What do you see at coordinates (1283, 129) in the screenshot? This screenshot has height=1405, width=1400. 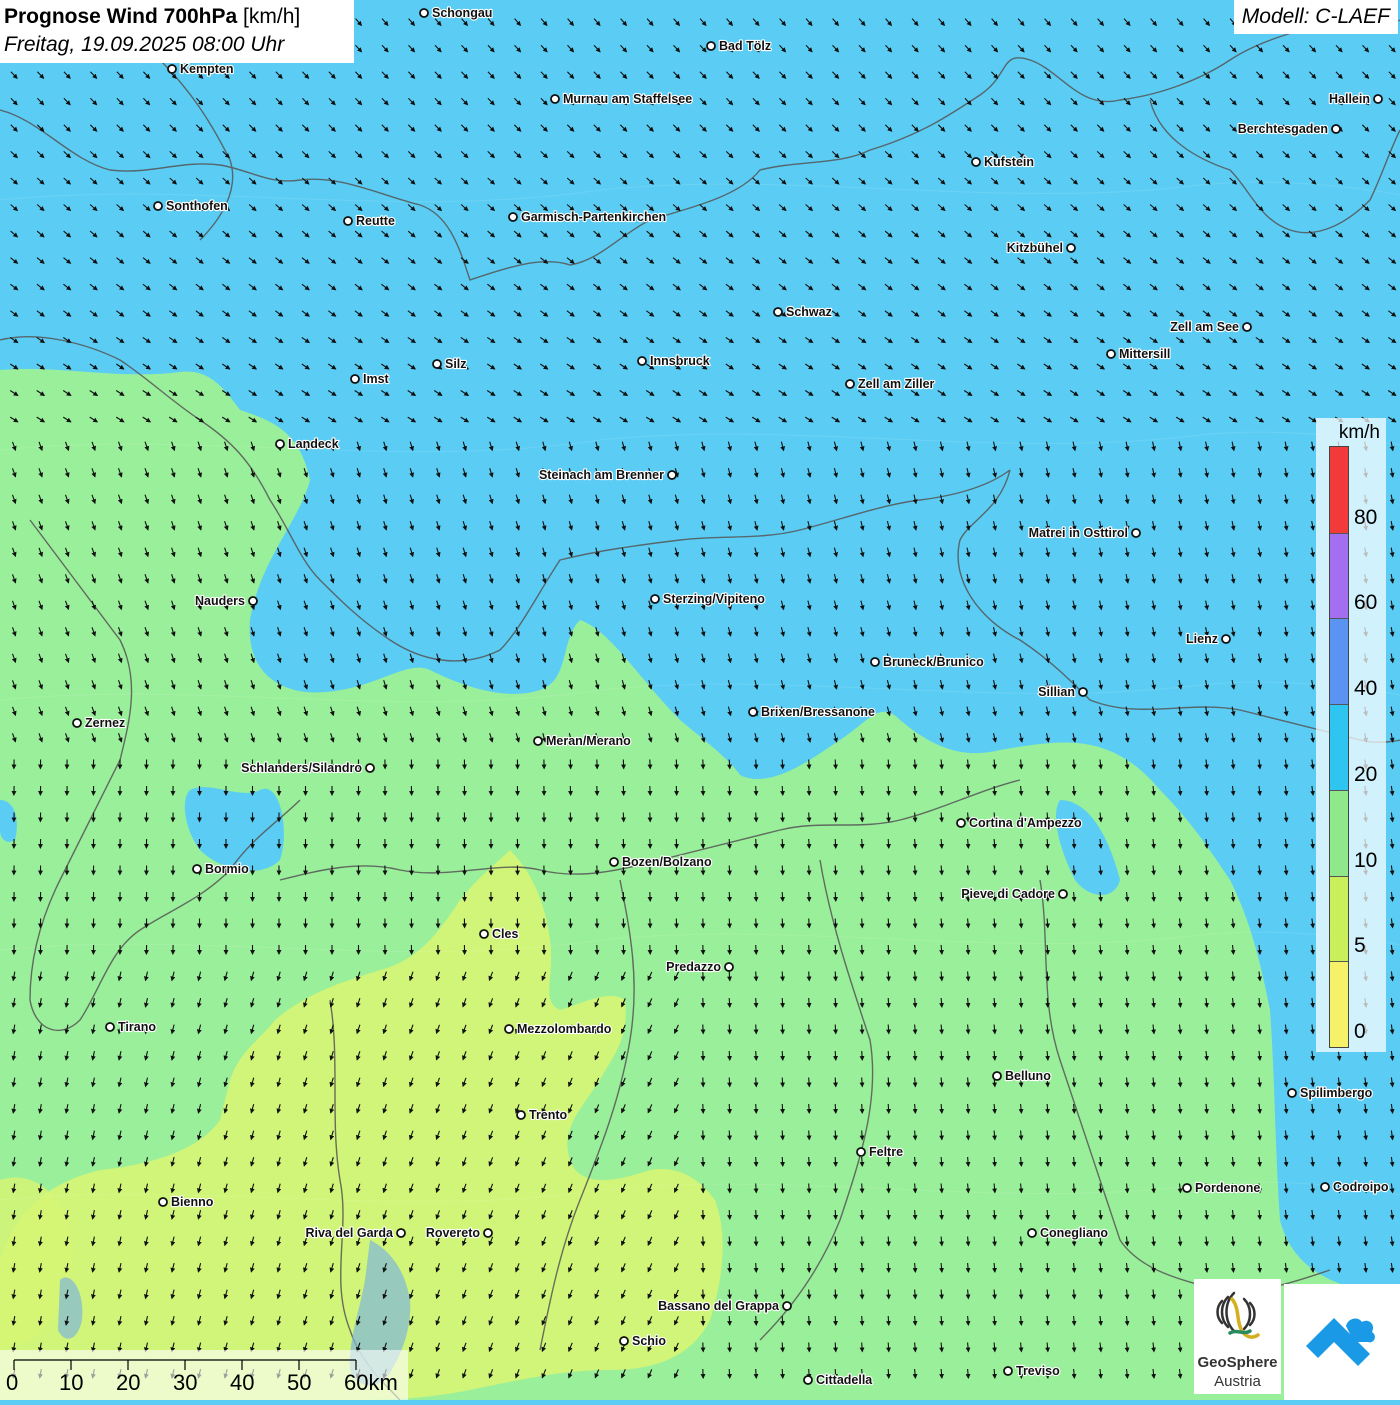 I see `city-label: Berchtesgaden` at bounding box center [1283, 129].